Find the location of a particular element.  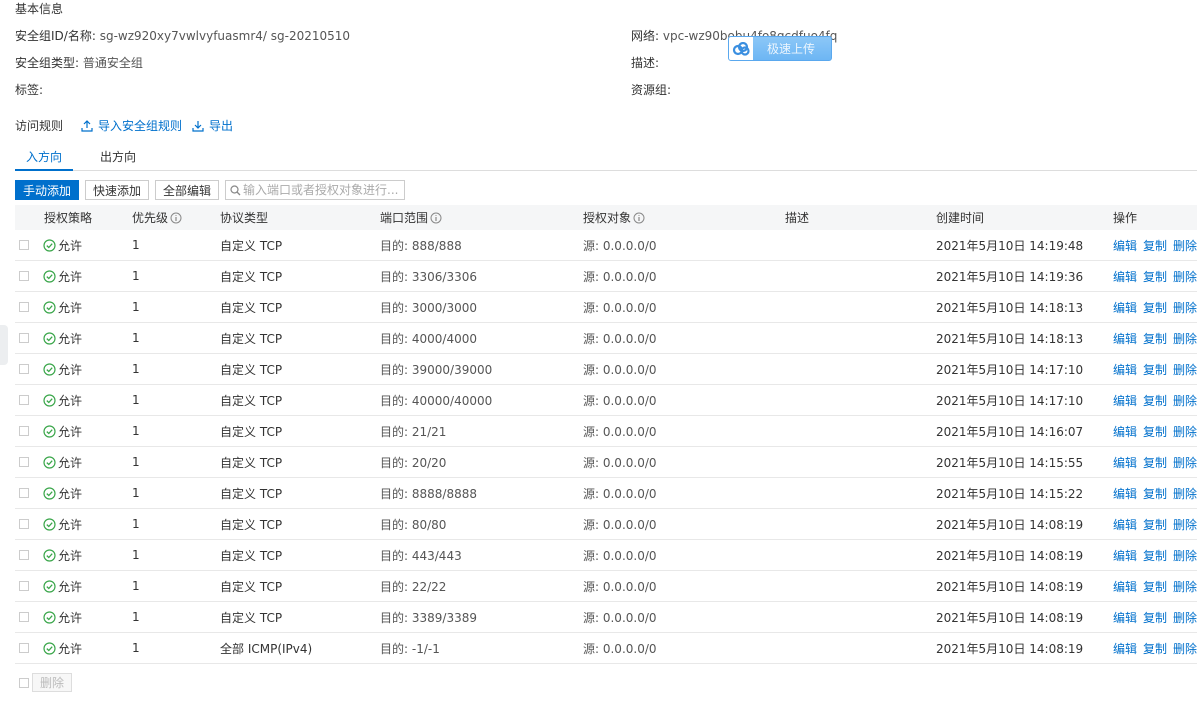

rules-toolbar: 手动添加 快速添加 全部编辑 is located at coordinates (210, 190).